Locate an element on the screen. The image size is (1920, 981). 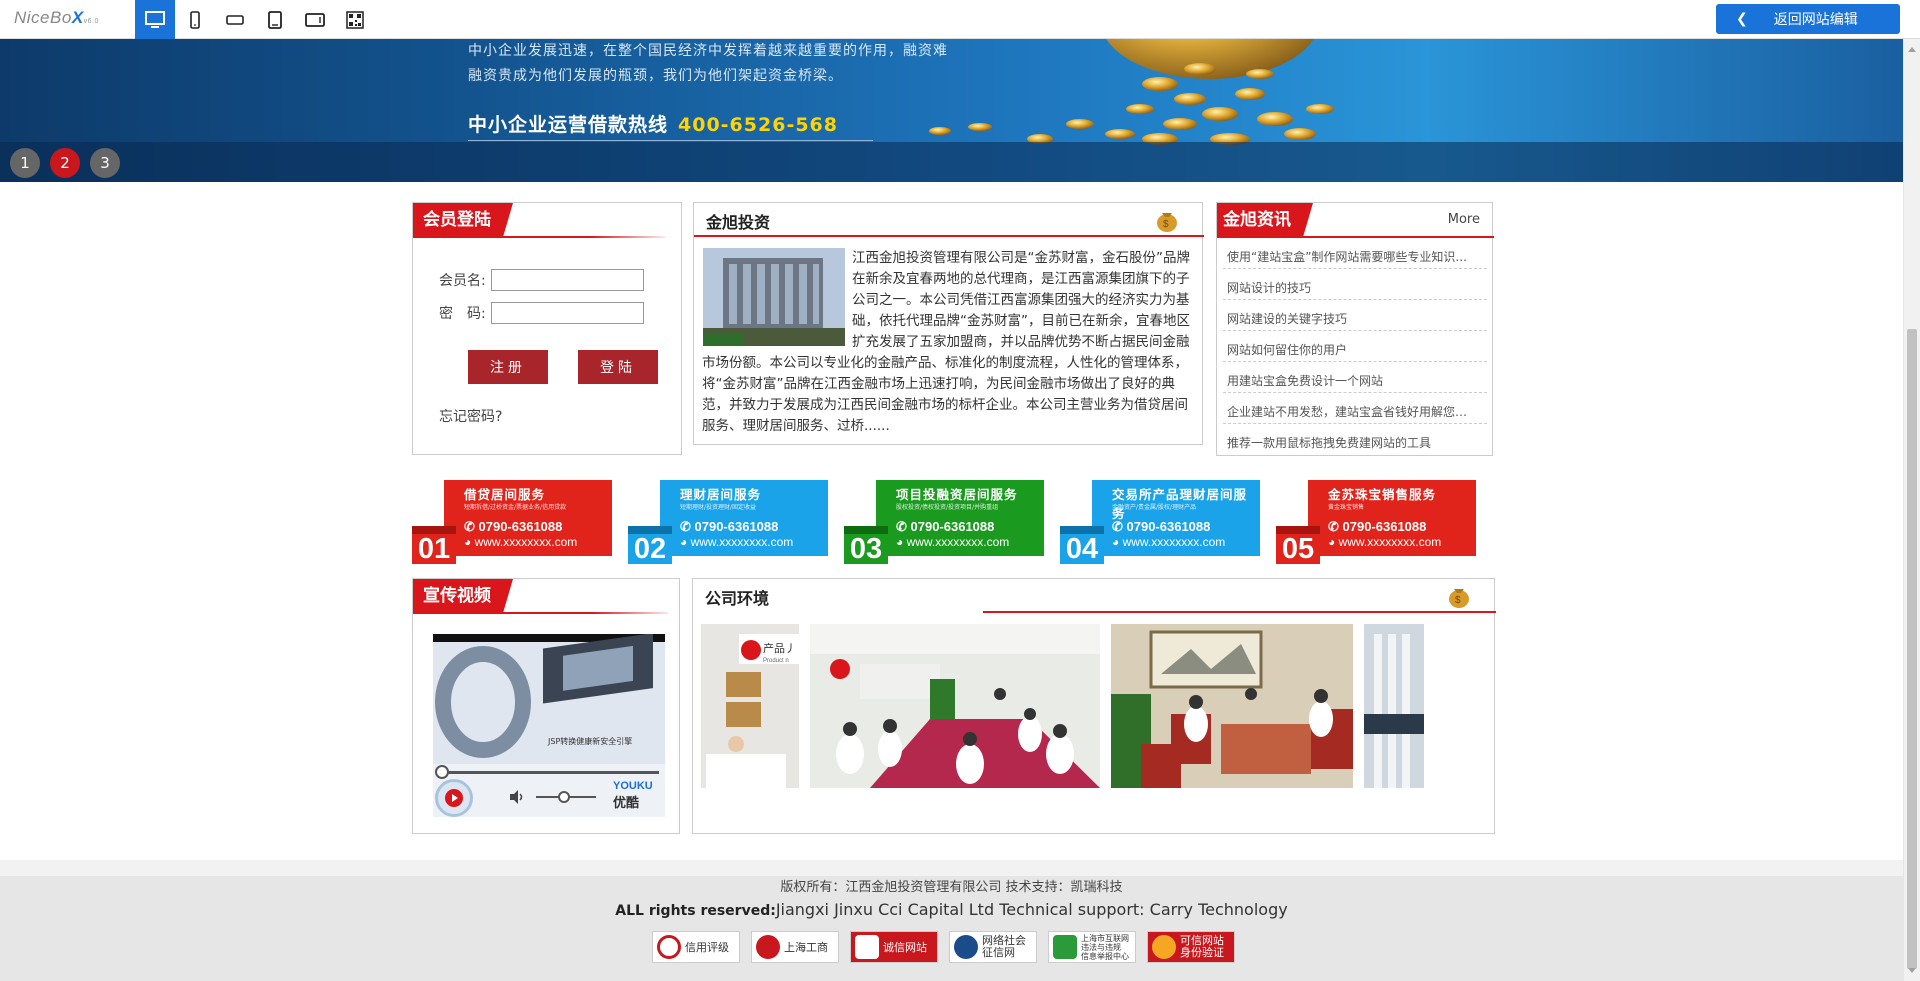
member-login-panel: 会员登陆 会员名: 密 码: 注册 登陆 忘记密码? is located at coordinates (547, 328).